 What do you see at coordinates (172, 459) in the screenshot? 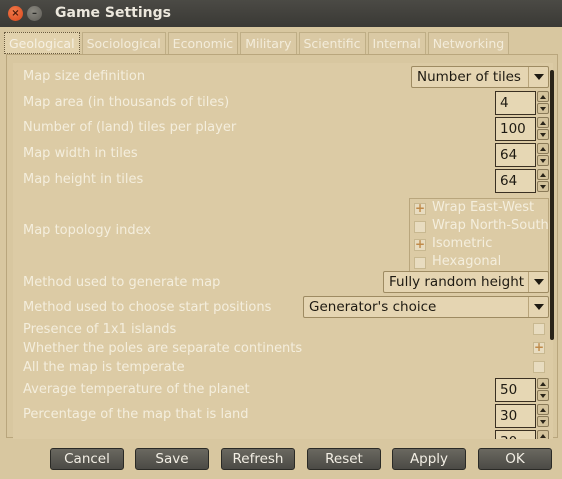
I see `save-button: Save` at bounding box center [172, 459].